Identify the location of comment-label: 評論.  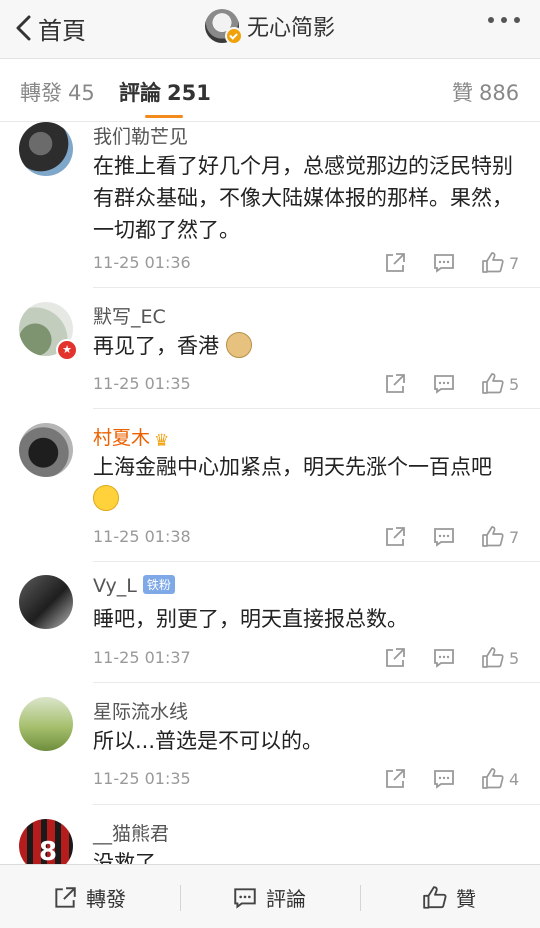
(286, 899).